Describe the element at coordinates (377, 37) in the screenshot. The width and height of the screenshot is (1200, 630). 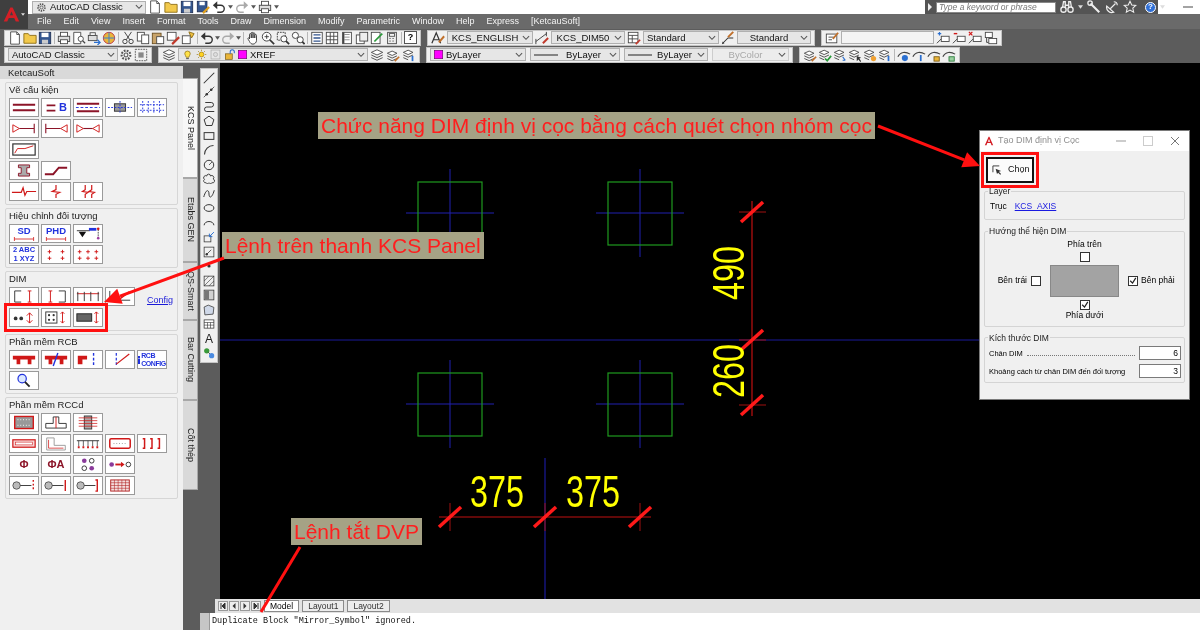
I see `markup-icon` at that location.